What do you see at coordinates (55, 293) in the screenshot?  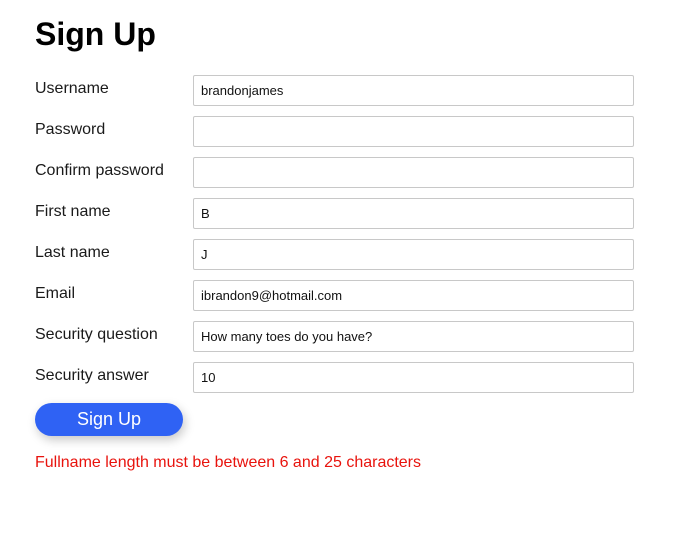 I see `email-label: Email` at bounding box center [55, 293].